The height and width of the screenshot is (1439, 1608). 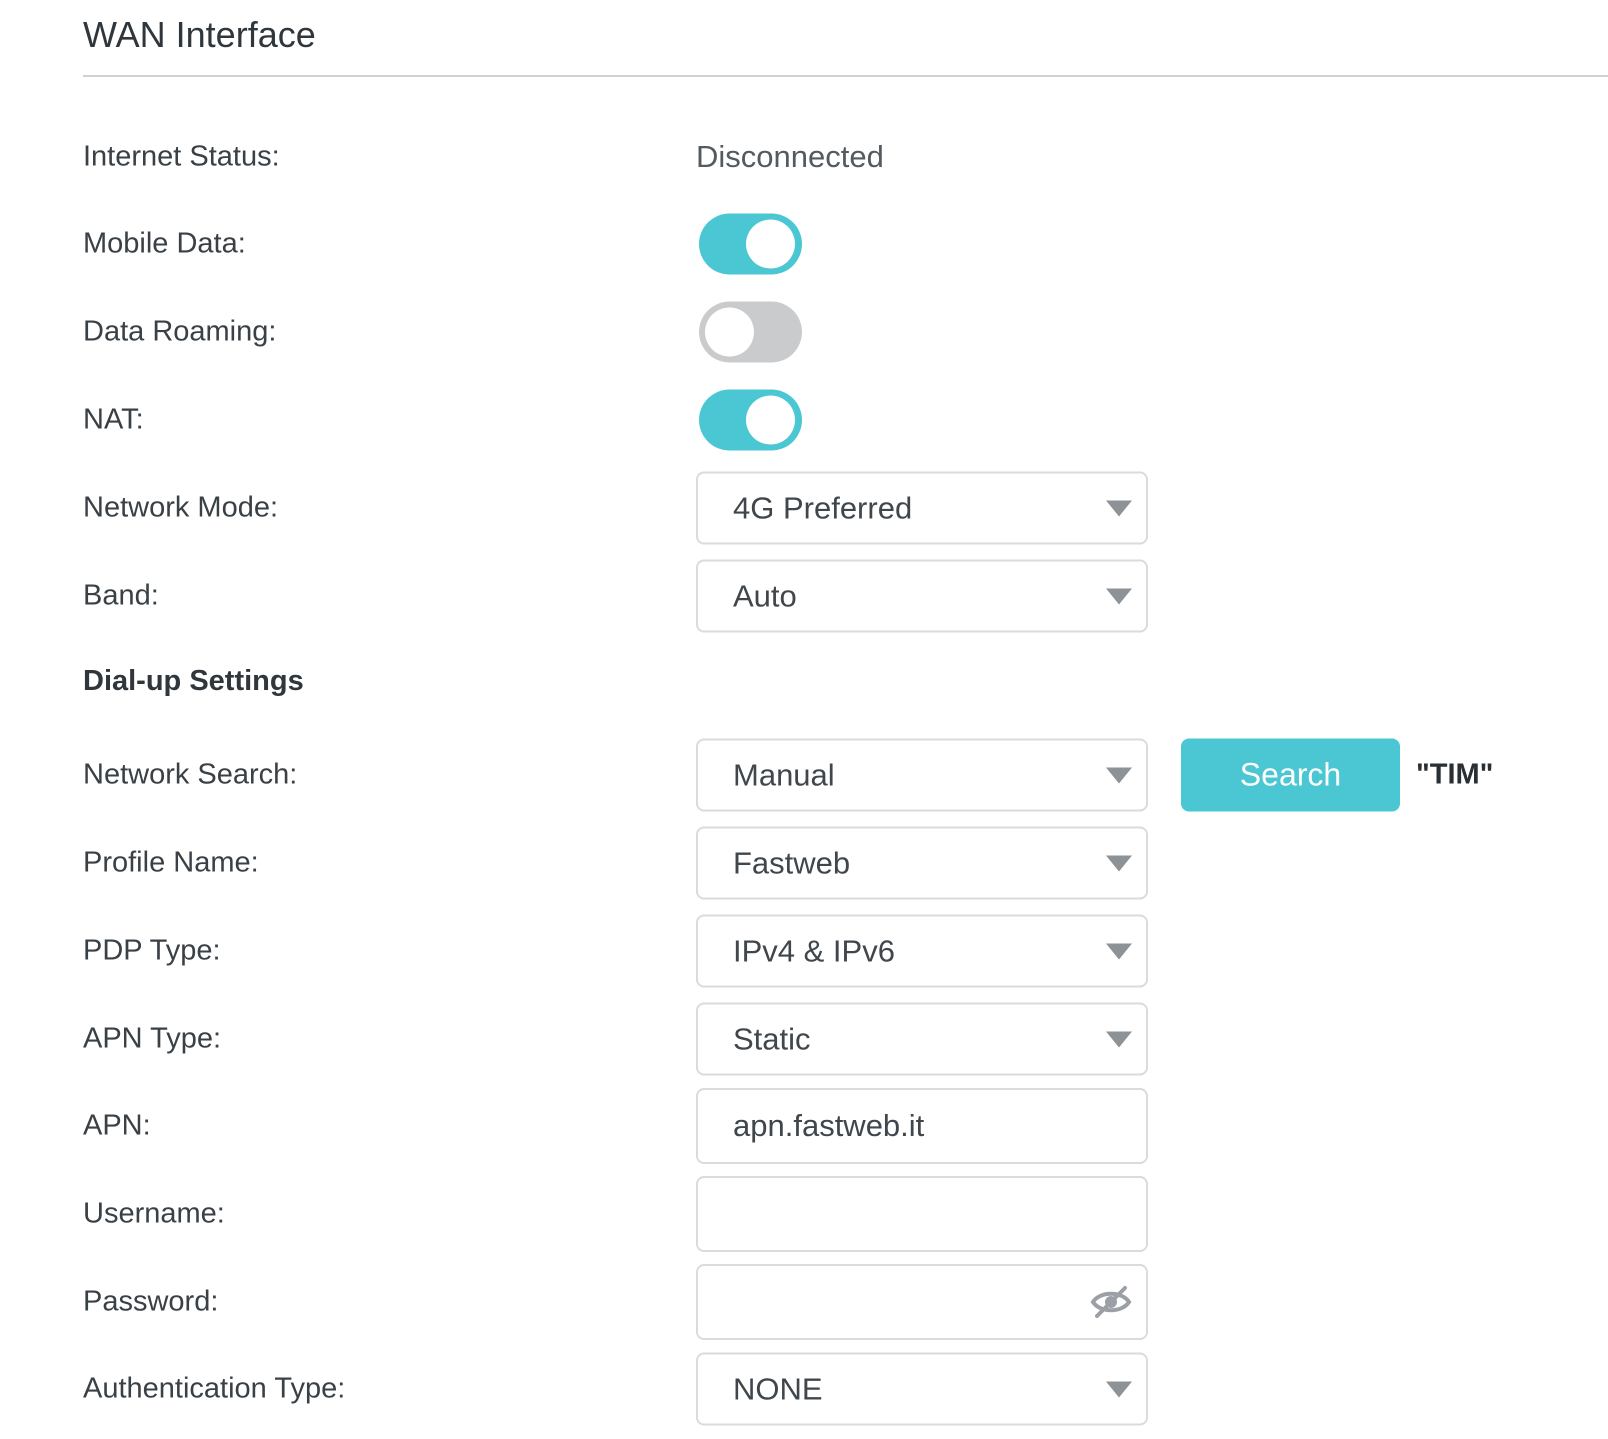 What do you see at coordinates (804, 420) in the screenshot?
I see `row-nat: NAT:` at bounding box center [804, 420].